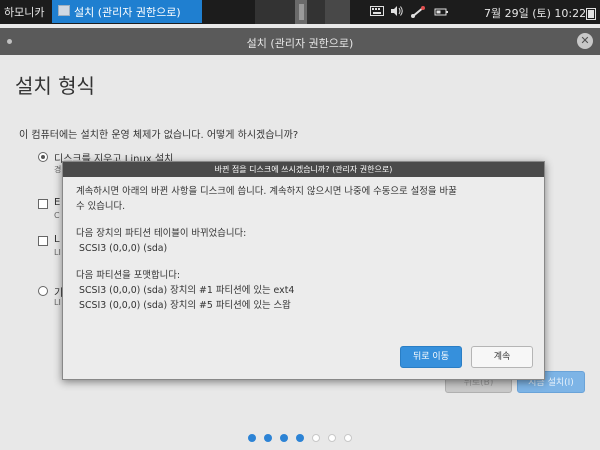 The width and height of the screenshot is (600, 450). I want to click on power-icon, so click(442, 12).